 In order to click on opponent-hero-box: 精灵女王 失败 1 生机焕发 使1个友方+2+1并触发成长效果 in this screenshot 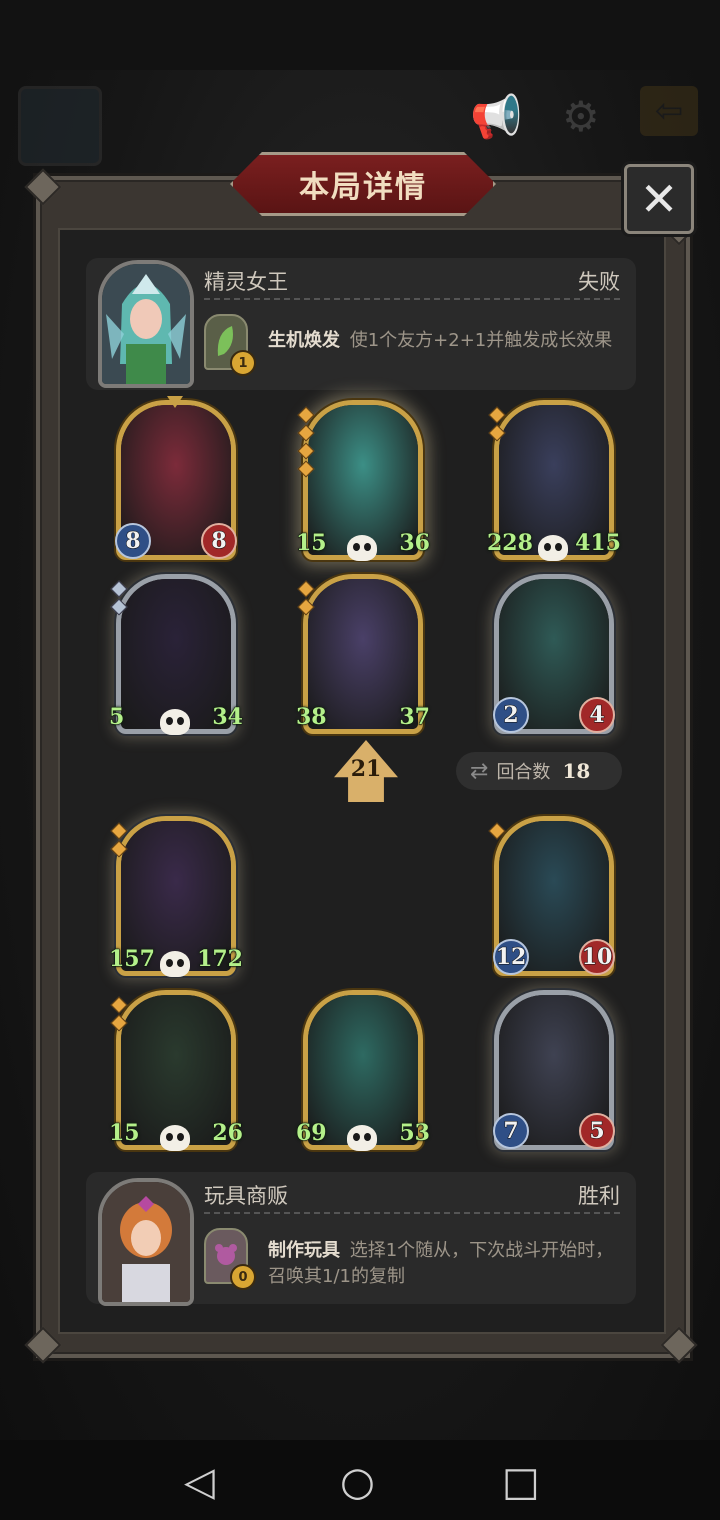, I will do `click(361, 324)`.